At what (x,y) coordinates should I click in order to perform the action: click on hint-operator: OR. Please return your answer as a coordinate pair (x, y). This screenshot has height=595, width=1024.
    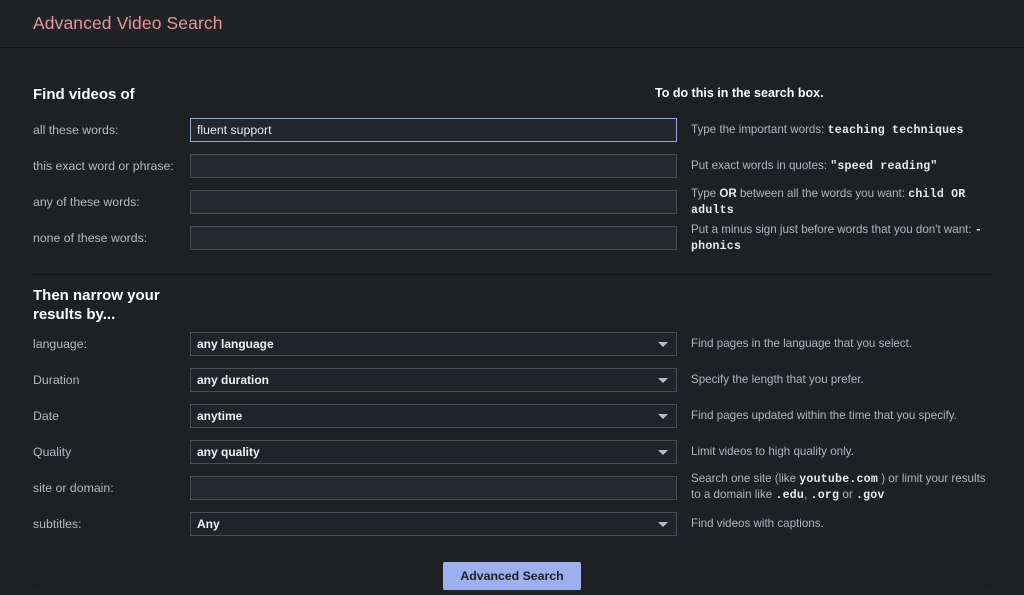
    Looking at the image, I should click on (728, 193).